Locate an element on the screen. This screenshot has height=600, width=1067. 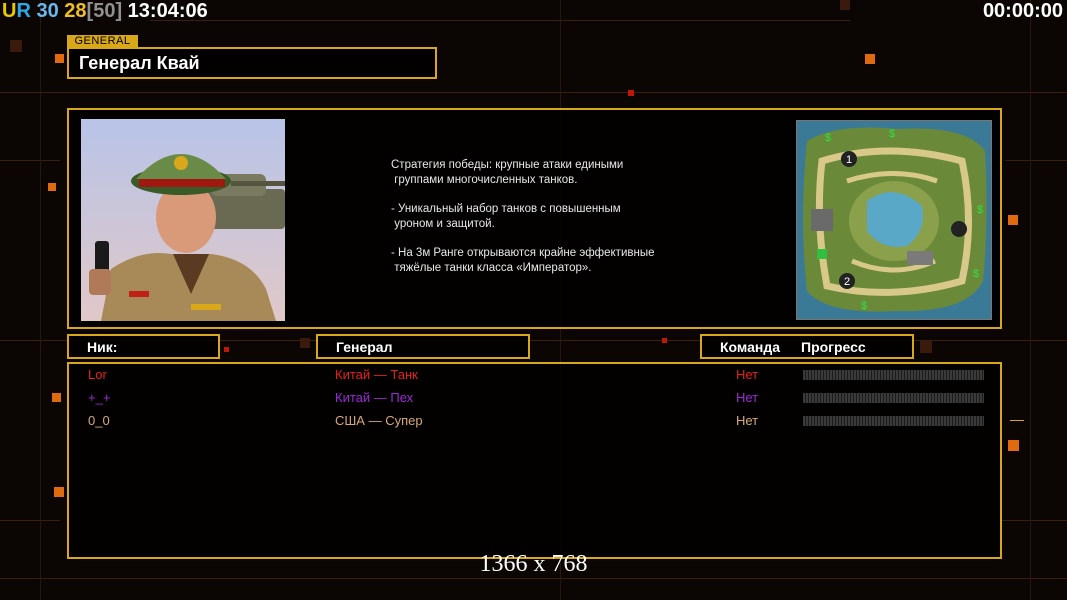
player-nick: +_+ is located at coordinates (99, 397).